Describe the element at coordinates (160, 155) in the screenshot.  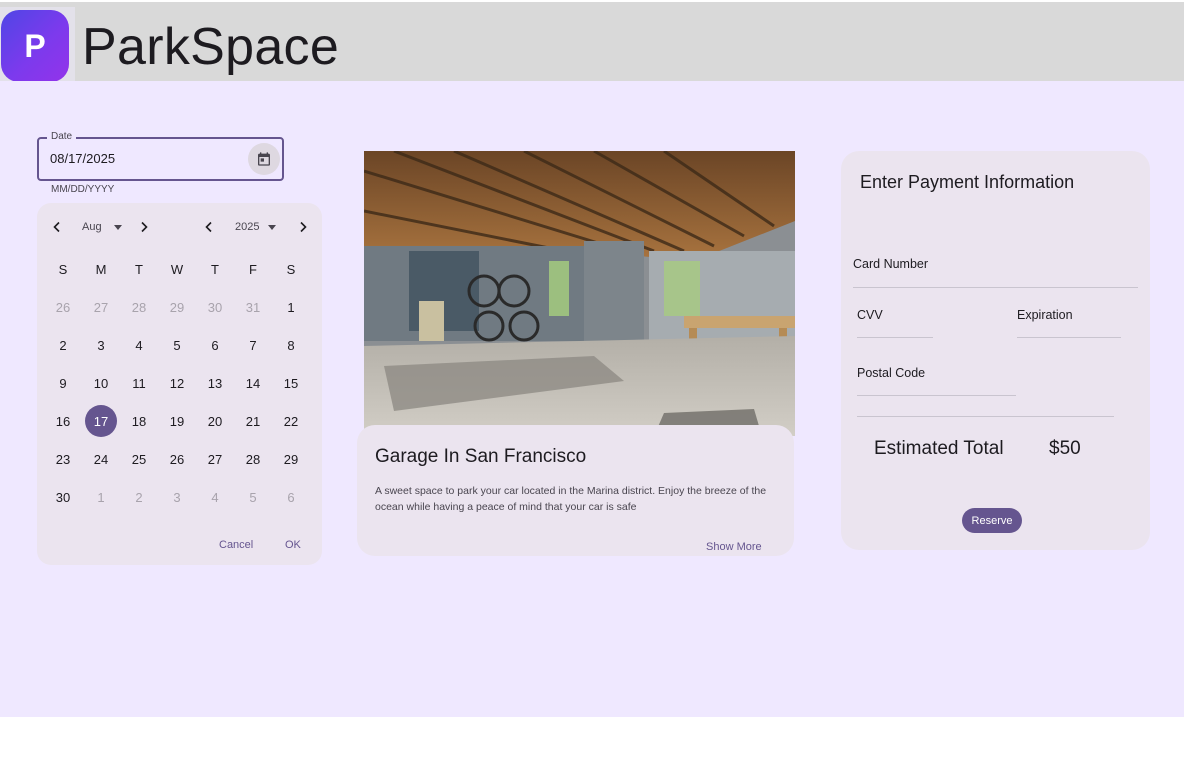
I see `date-field: Date 08/17/2025` at that location.